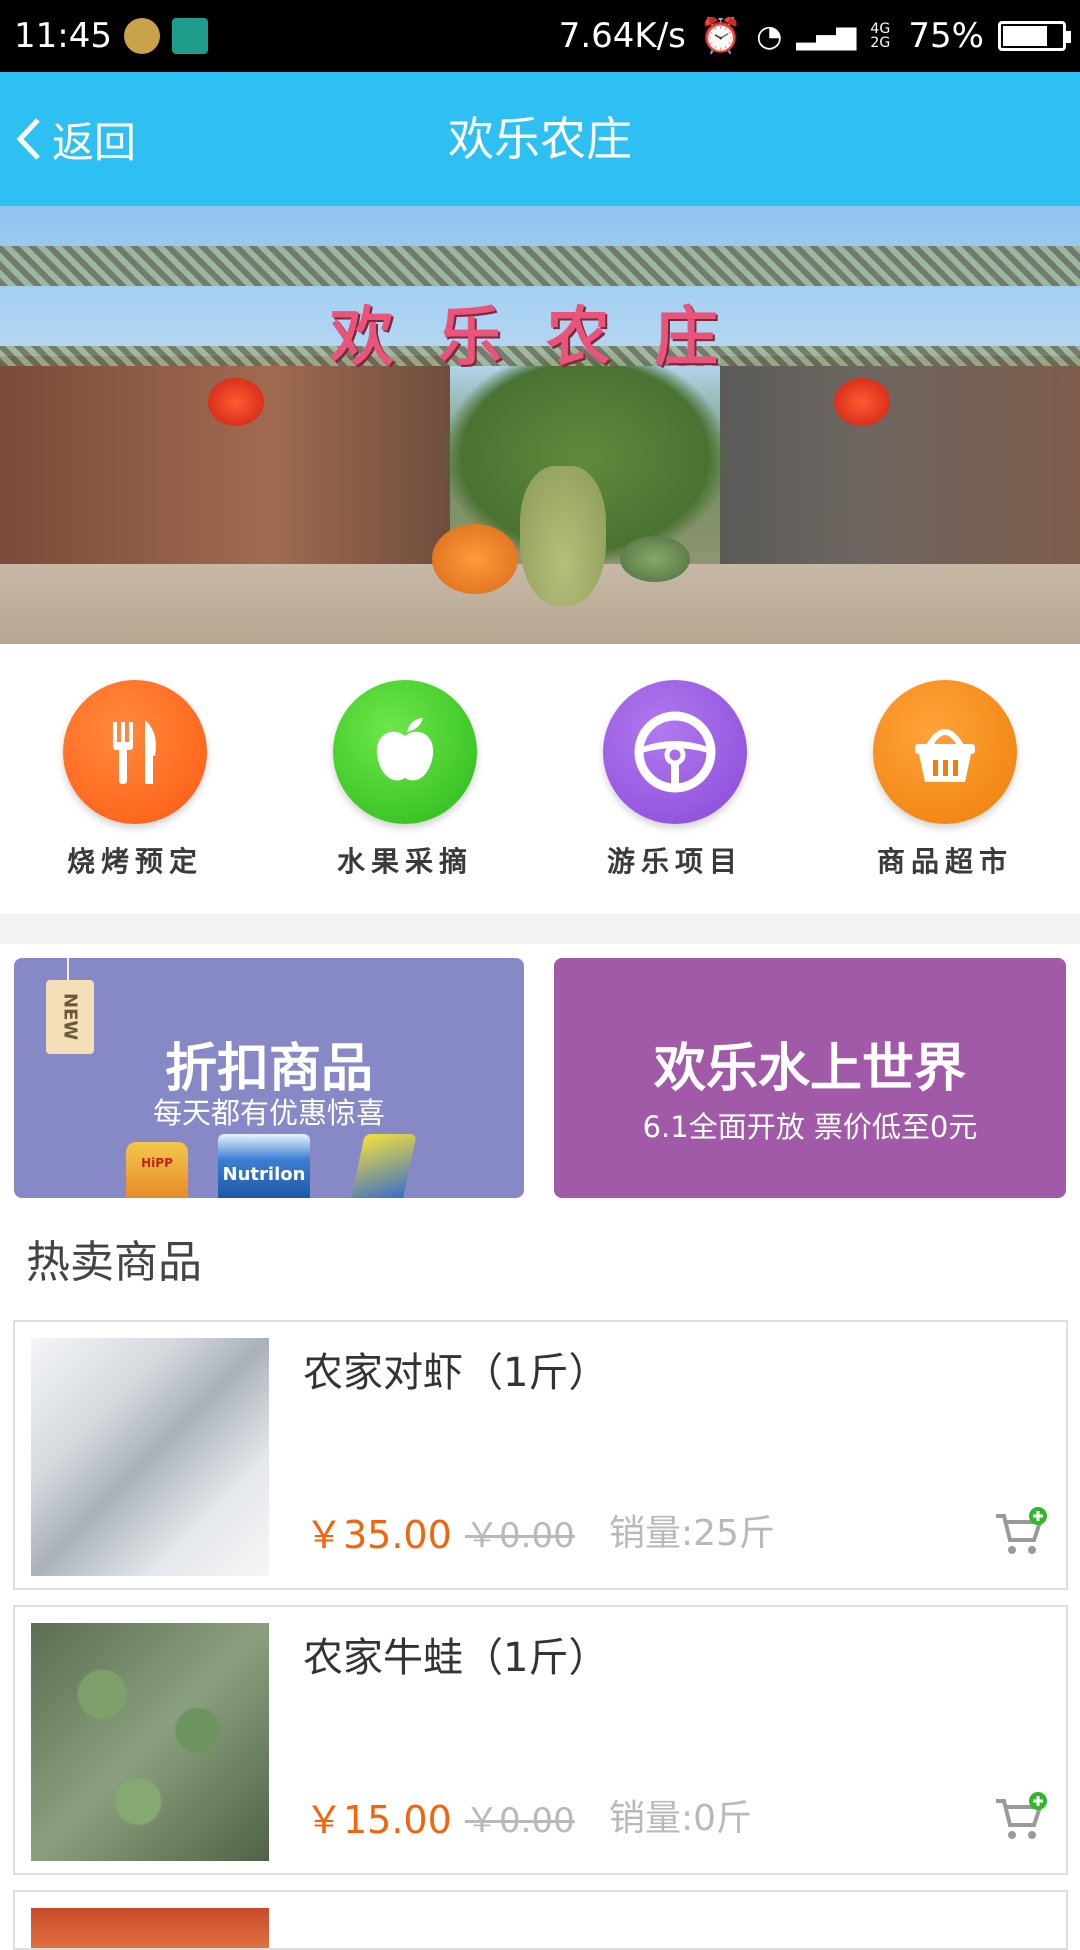  Describe the element at coordinates (269, 1078) in the screenshot. I see `promo-discount-goods: NEW 折扣商品 每天都有优惠惊喜 HiPP Nutrilon` at that location.